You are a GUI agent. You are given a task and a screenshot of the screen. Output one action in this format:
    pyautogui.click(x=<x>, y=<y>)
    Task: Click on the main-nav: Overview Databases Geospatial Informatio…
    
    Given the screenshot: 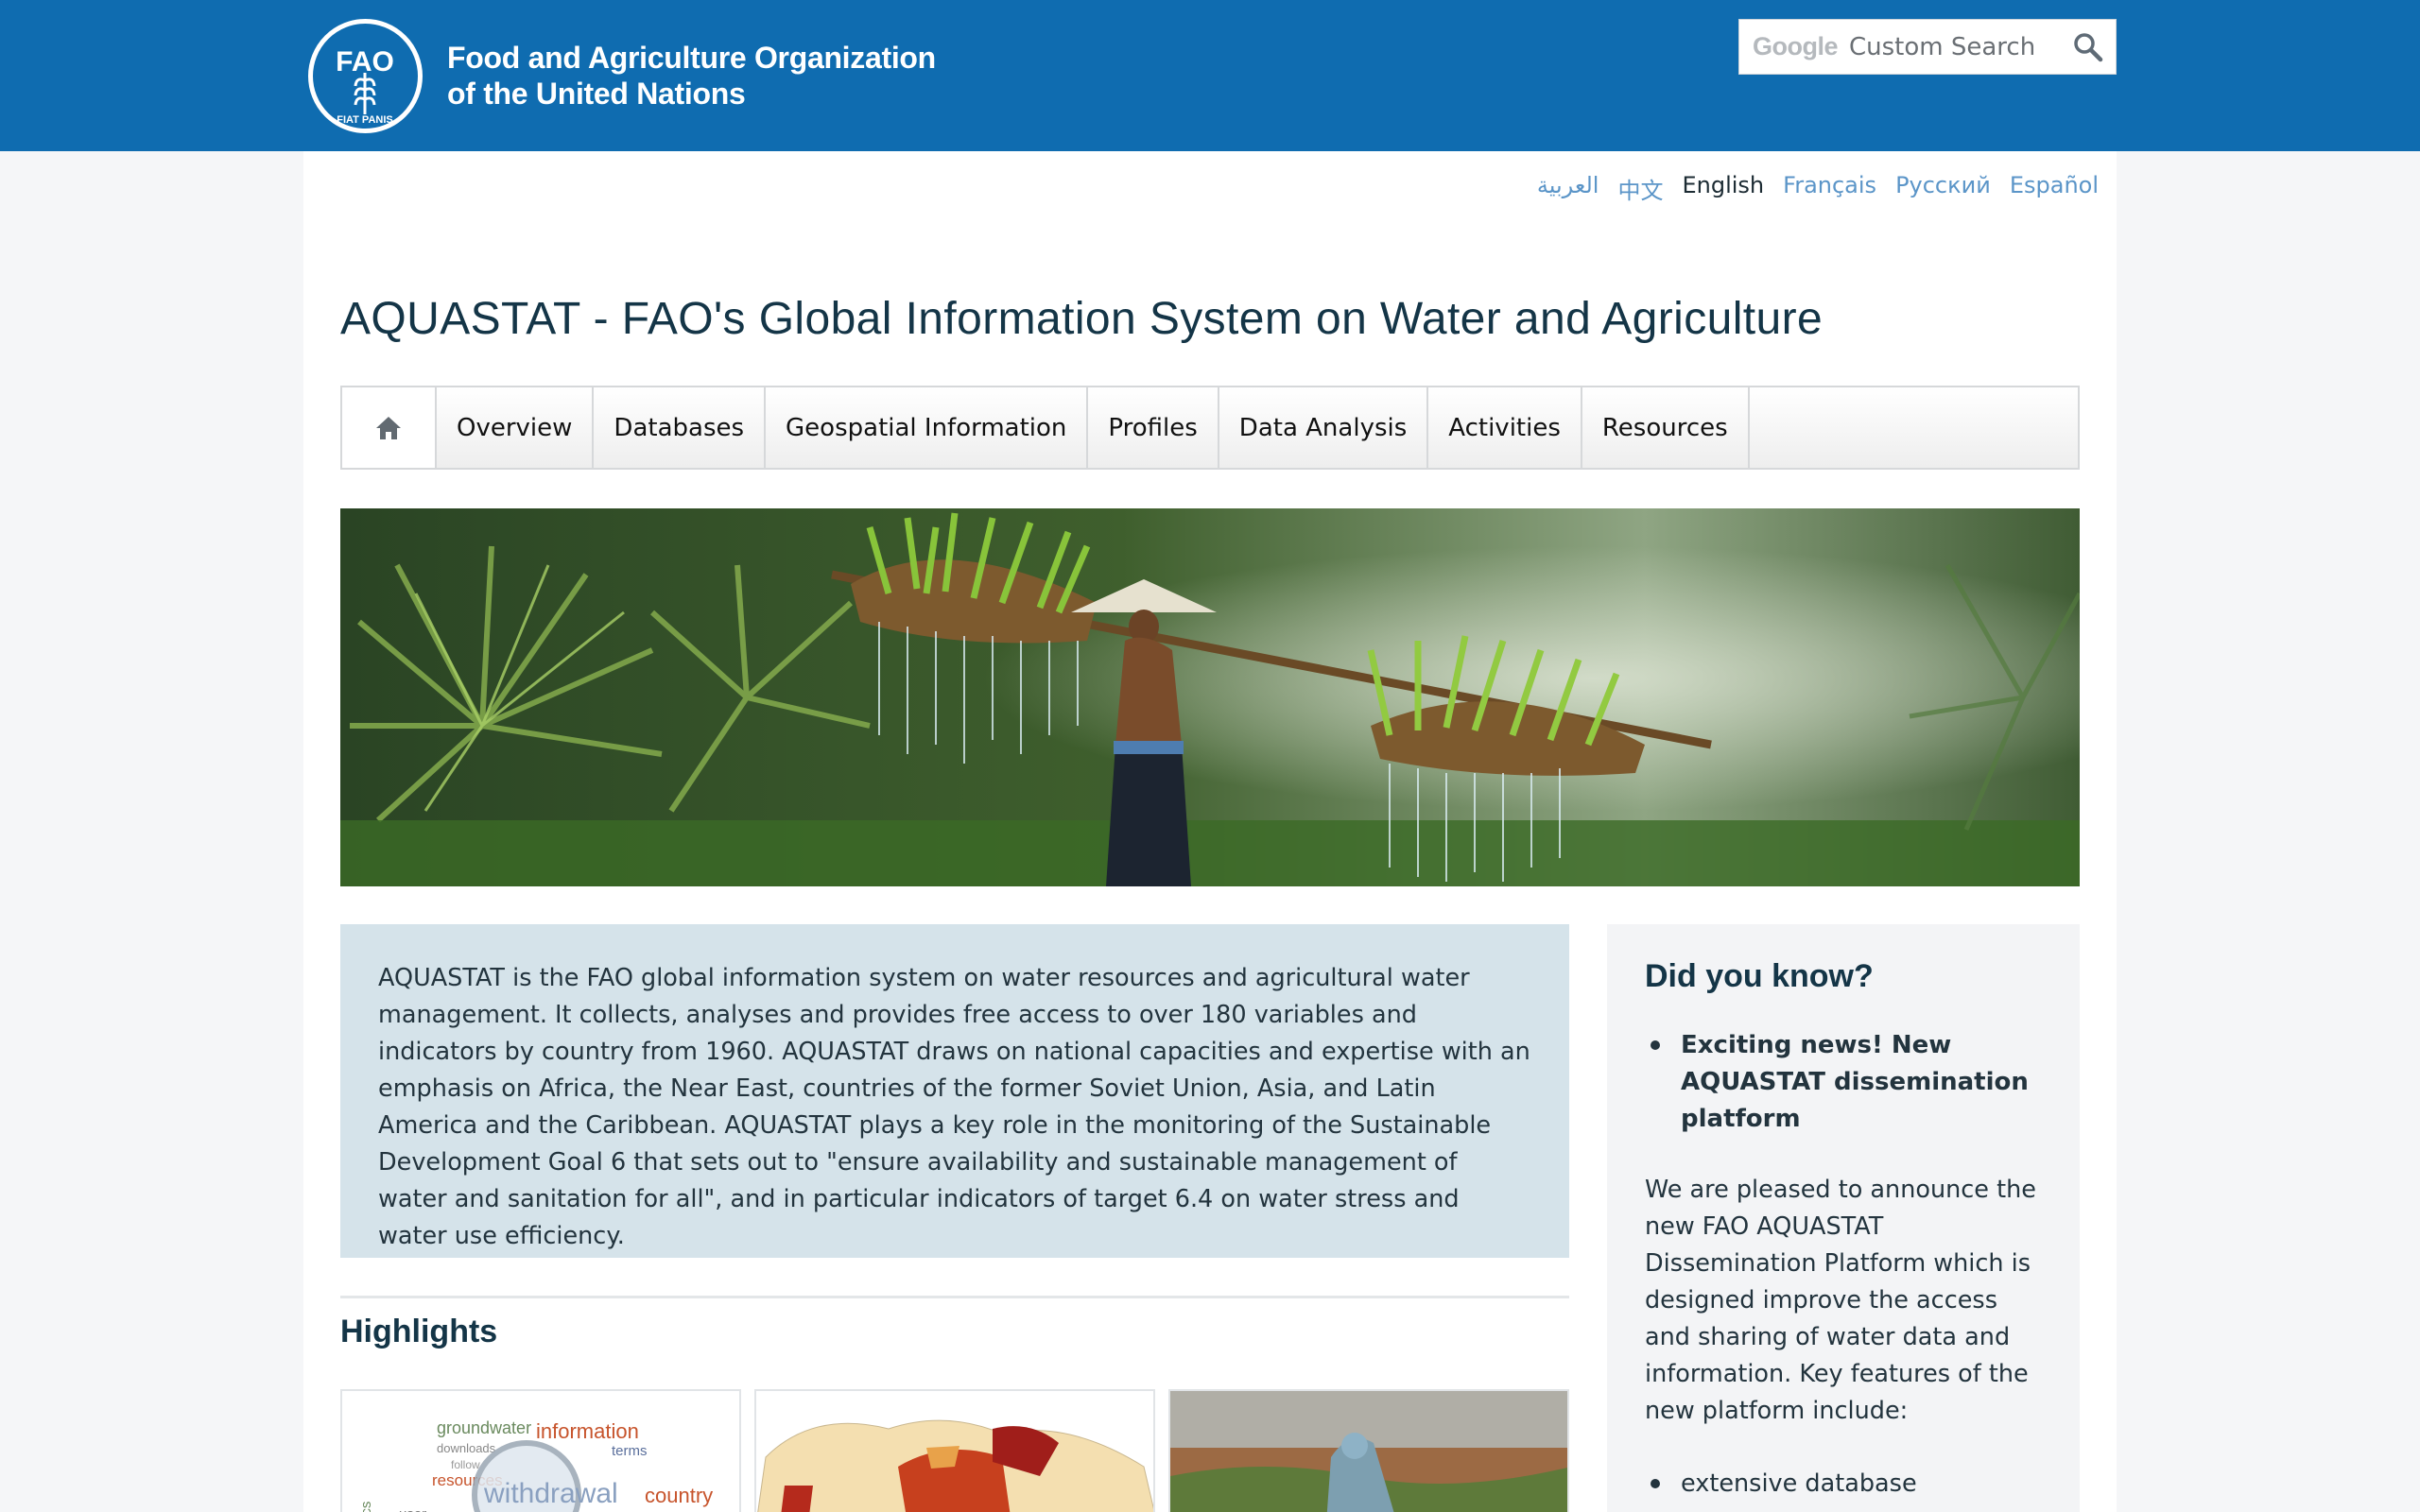 What is the action you would take?
    pyautogui.click(x=1210, y=428)
    